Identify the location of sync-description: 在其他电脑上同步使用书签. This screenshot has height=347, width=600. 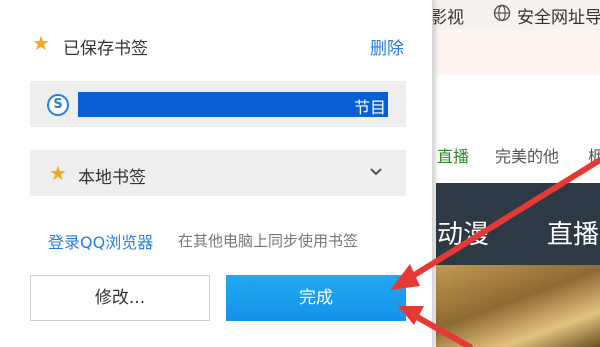
(268, 241).